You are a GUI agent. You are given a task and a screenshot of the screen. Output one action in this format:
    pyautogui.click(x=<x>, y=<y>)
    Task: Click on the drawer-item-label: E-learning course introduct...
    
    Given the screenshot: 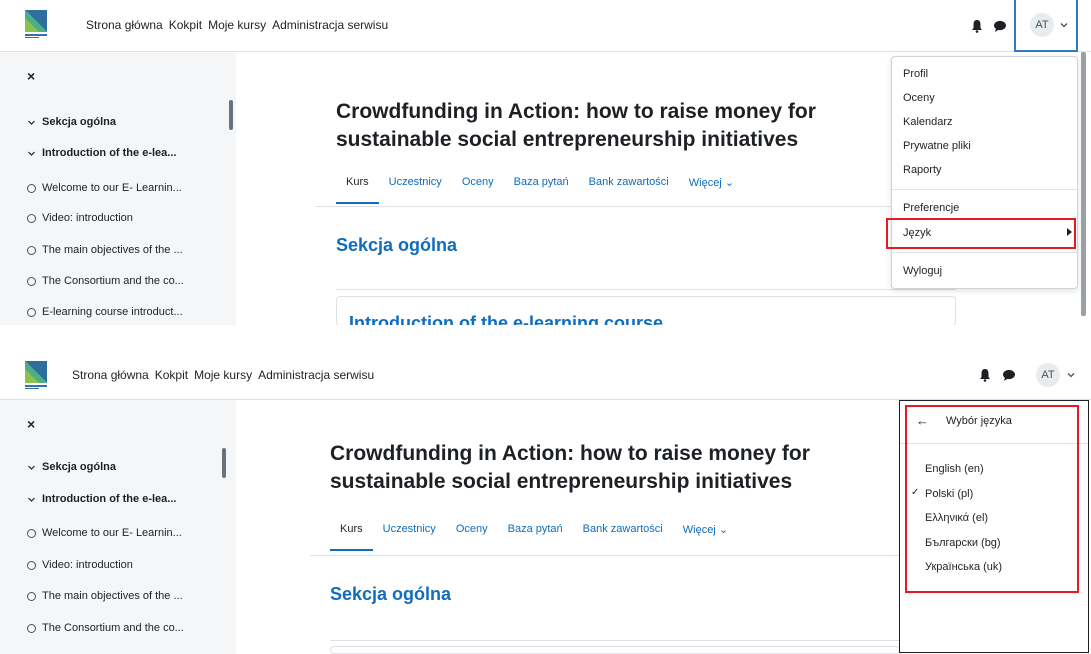 What is the action you would take?
    pyautogui.click(x=112, y=312)
    